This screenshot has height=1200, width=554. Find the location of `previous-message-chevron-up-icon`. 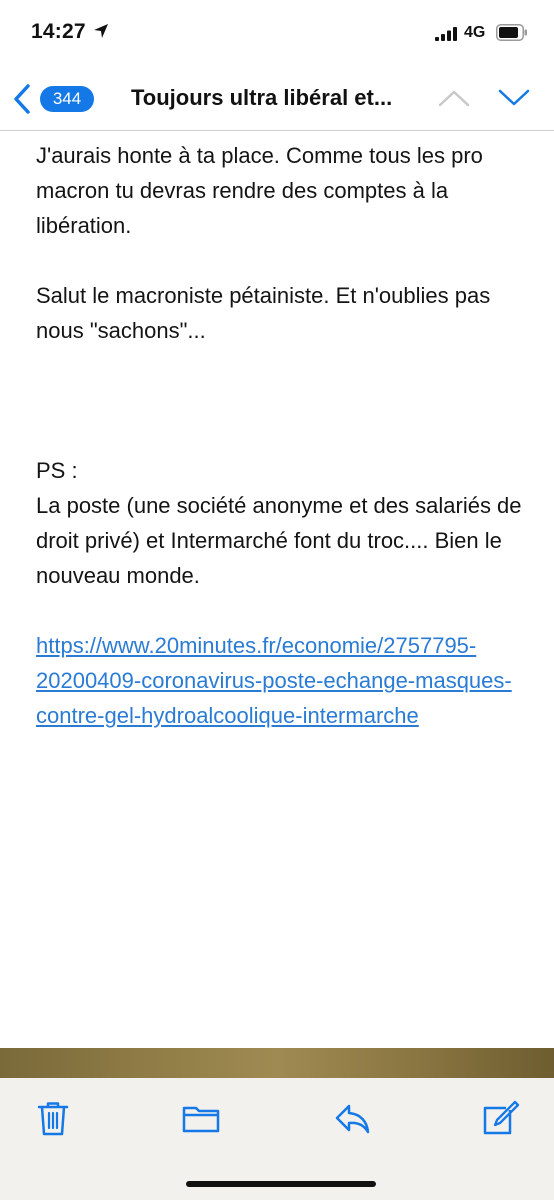

previous-message-chevron-up-icon is located at coordinates (454, 98).